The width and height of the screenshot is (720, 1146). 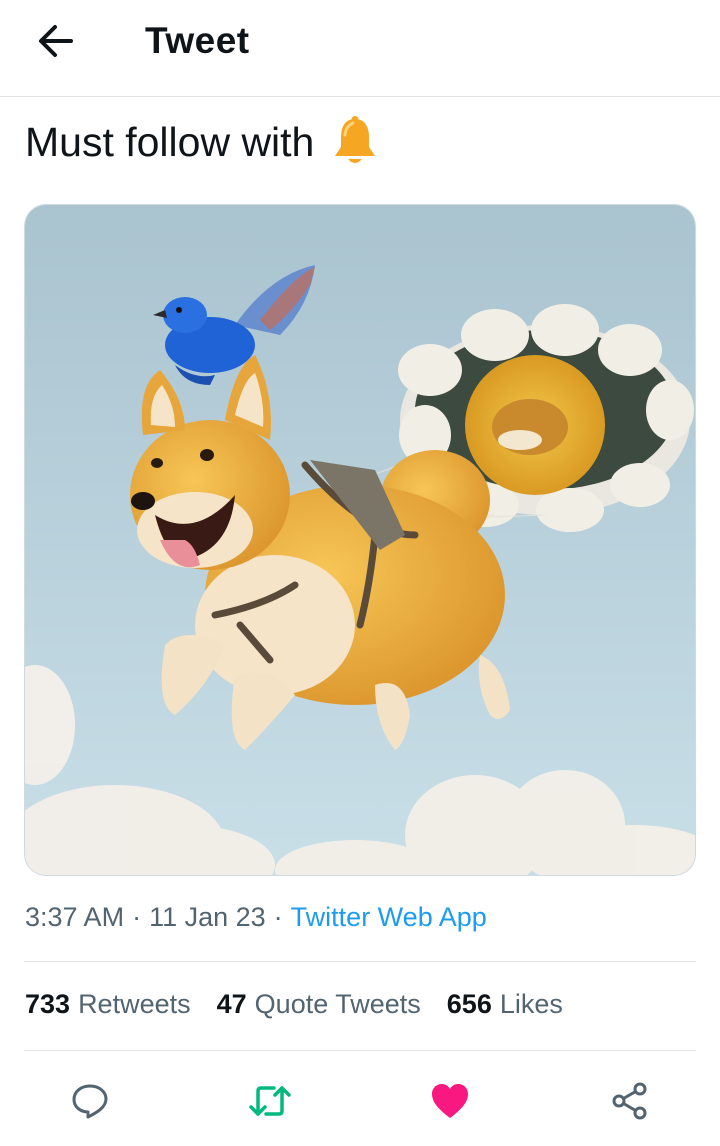 I want to click on retweets-label: Retweets, so click(x=134, y=1004).